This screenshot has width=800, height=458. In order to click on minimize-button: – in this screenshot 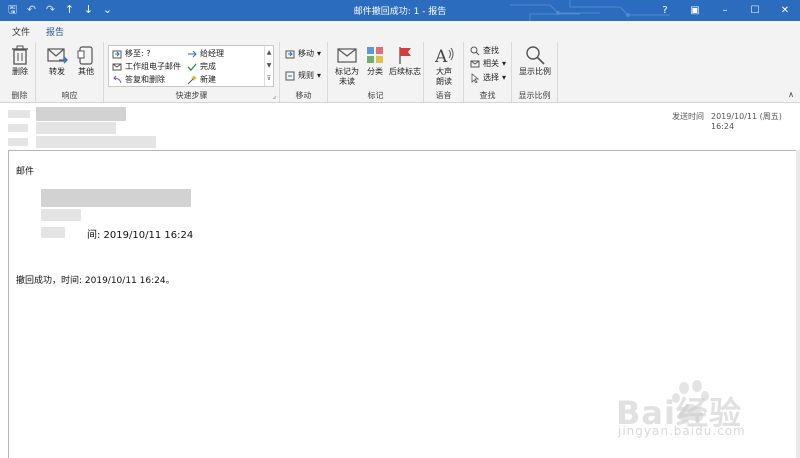, I will do `click(725, 10)`.